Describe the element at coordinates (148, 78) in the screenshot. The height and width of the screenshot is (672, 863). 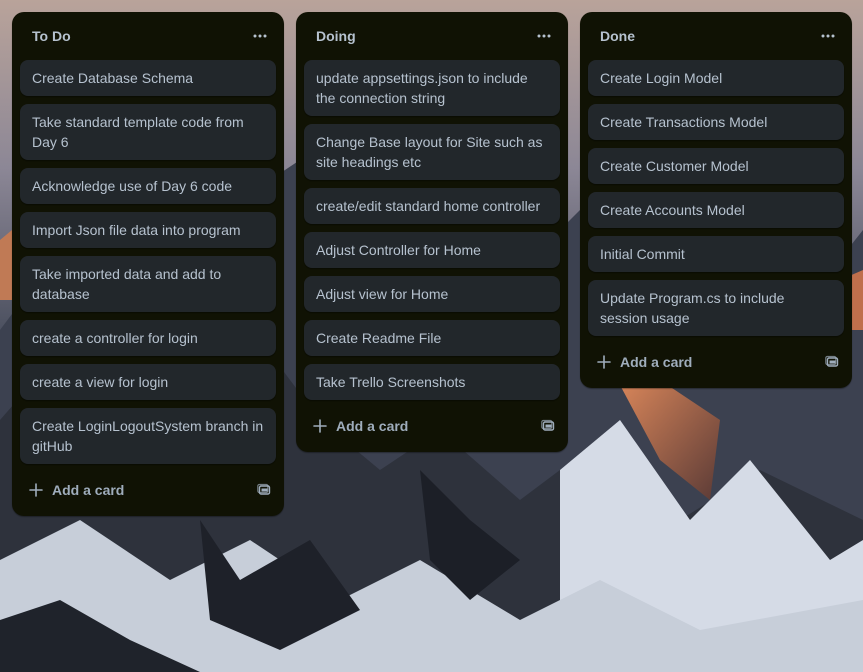
I see `card: Create Database Schema` at that location.